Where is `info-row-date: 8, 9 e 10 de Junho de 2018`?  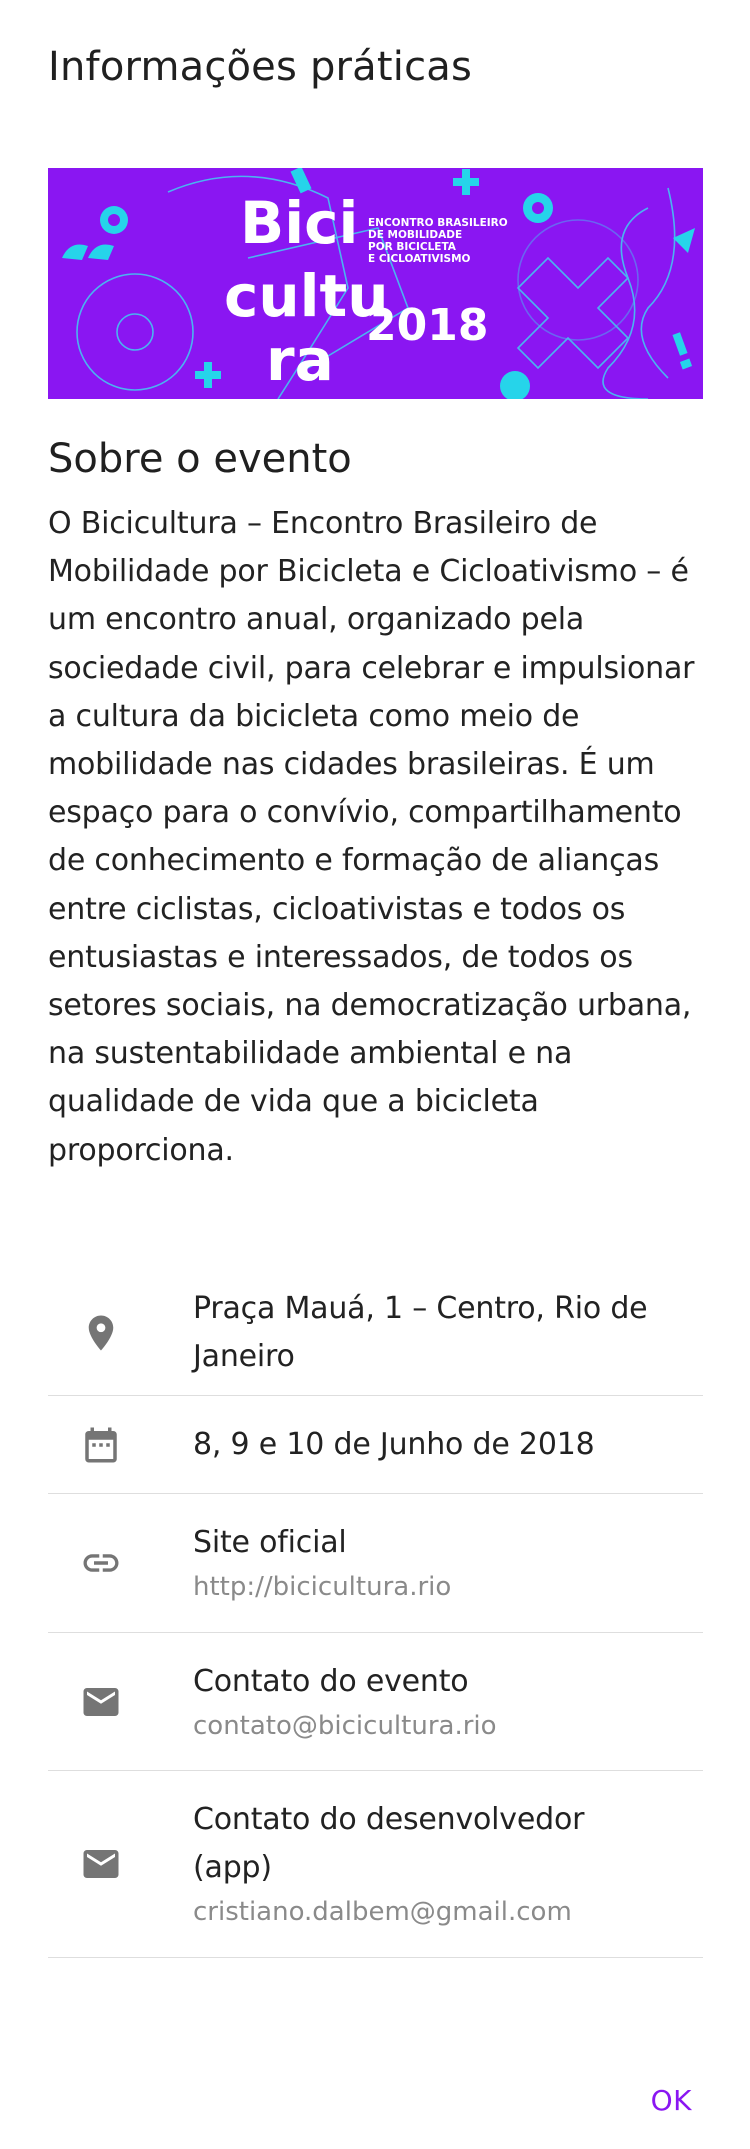
info-row-date: 8, 9 e 10 de Junho de 2018 is located at coordinates (375, 1445).